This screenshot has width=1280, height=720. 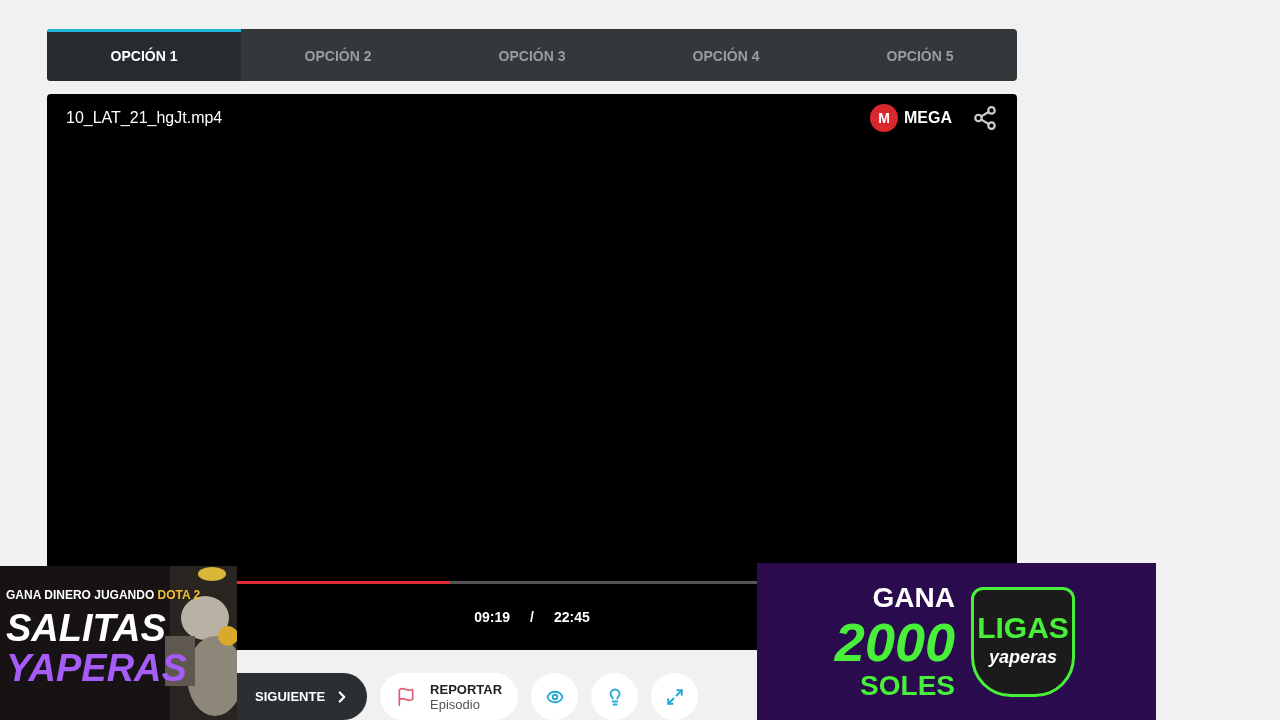 I want to click on ad-headline: GANA, so click(x=913, y=597).